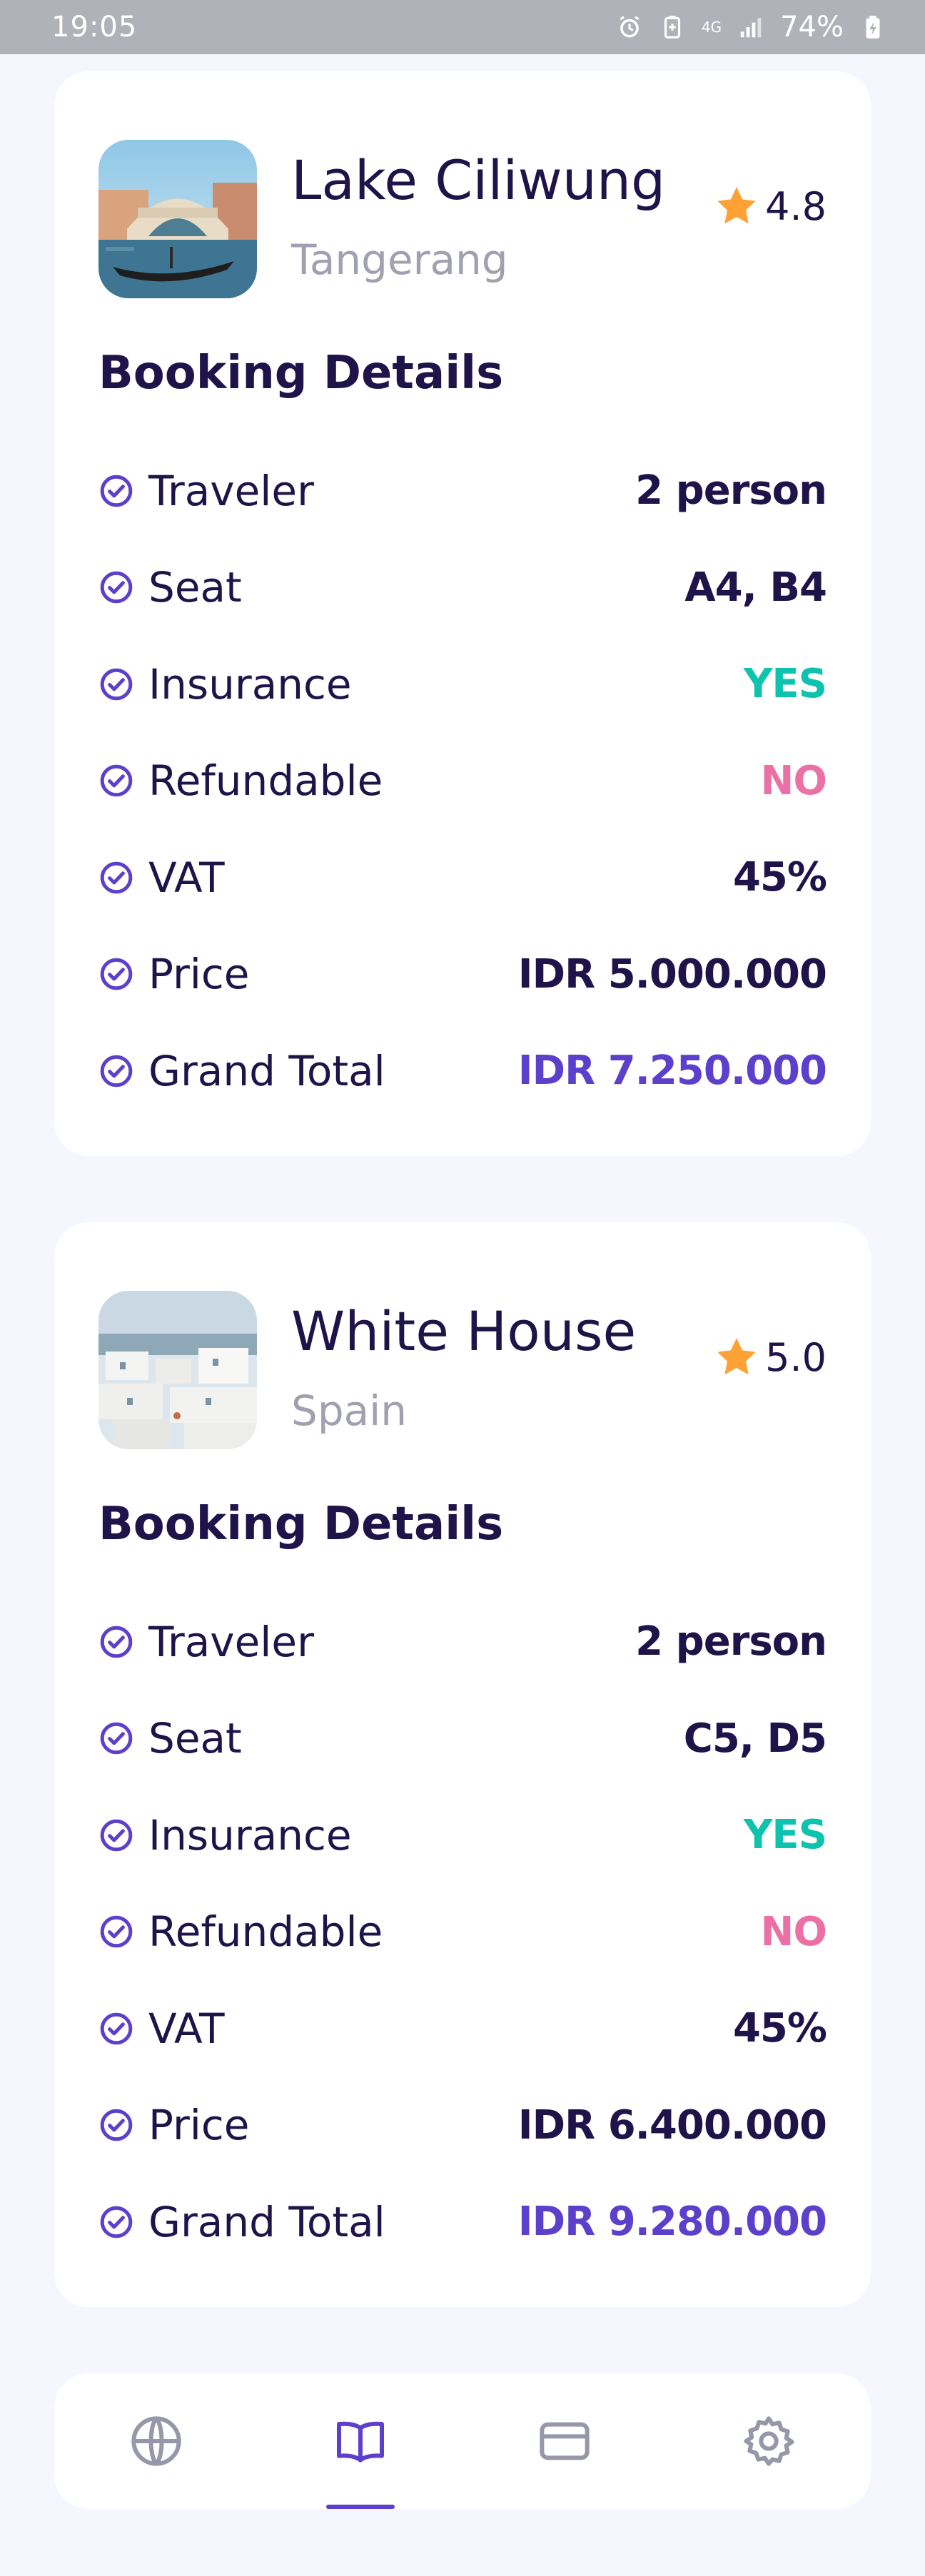 This screenshot has width=925, height=2576. What do you see at coordinates (360, 2507) in the screenshot?
I see `active-indicator` at bounding box center [360, 2507].